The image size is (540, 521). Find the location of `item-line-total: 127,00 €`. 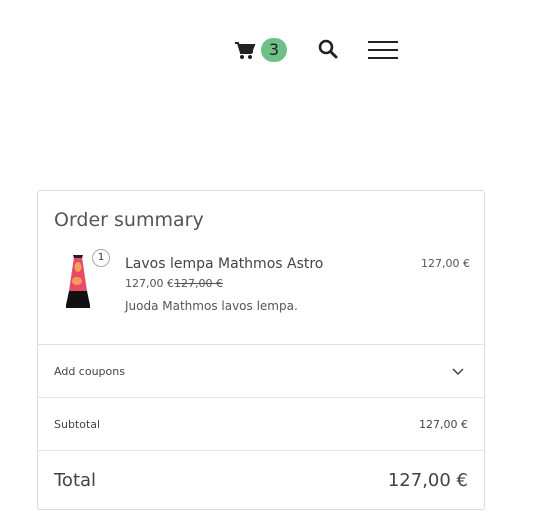

item-line-total: 127,00 € is located at coordinates (445, 263).